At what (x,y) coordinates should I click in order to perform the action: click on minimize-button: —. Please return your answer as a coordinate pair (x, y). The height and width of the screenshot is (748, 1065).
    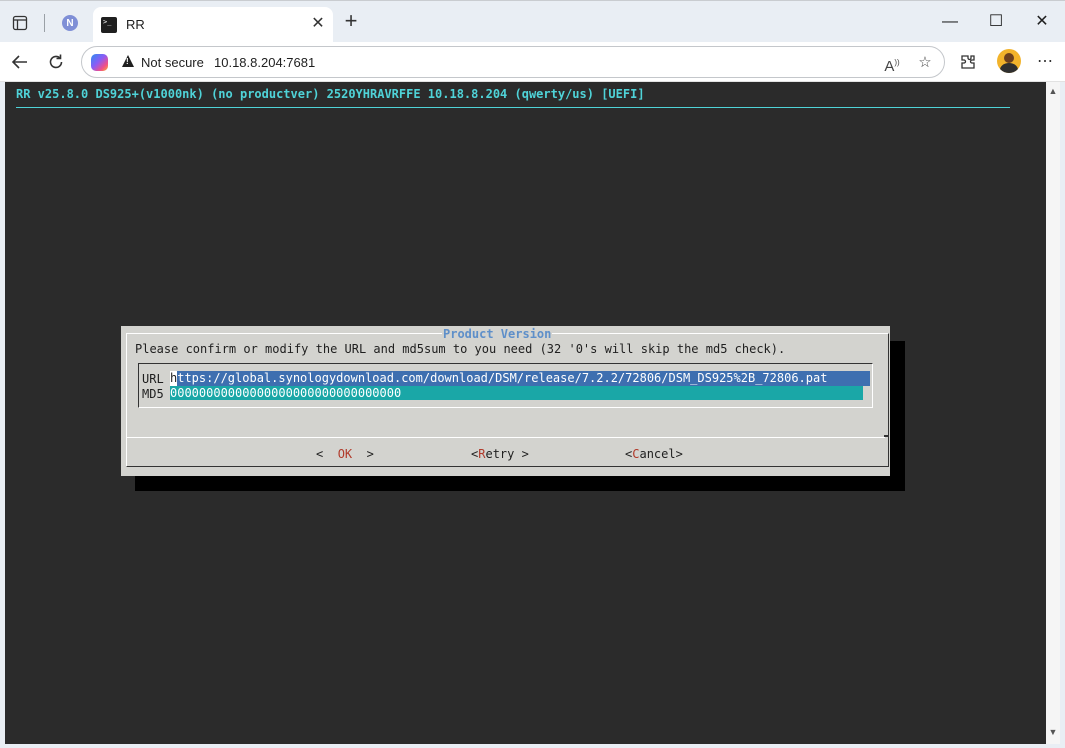
    Looking at the image, I should click on (950, 22).